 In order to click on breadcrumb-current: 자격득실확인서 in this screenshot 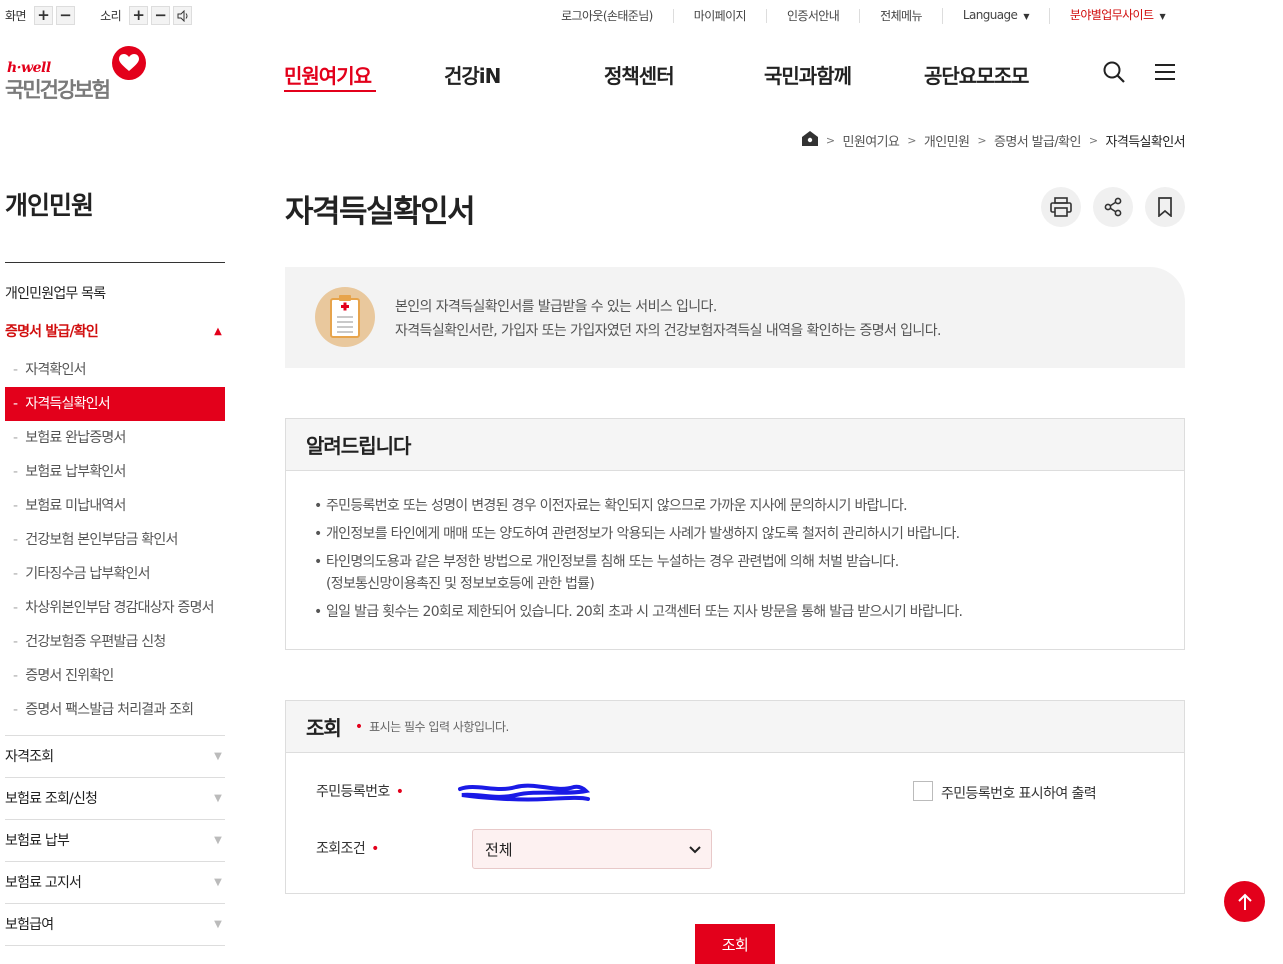, I will do `click(1145, 142)`.